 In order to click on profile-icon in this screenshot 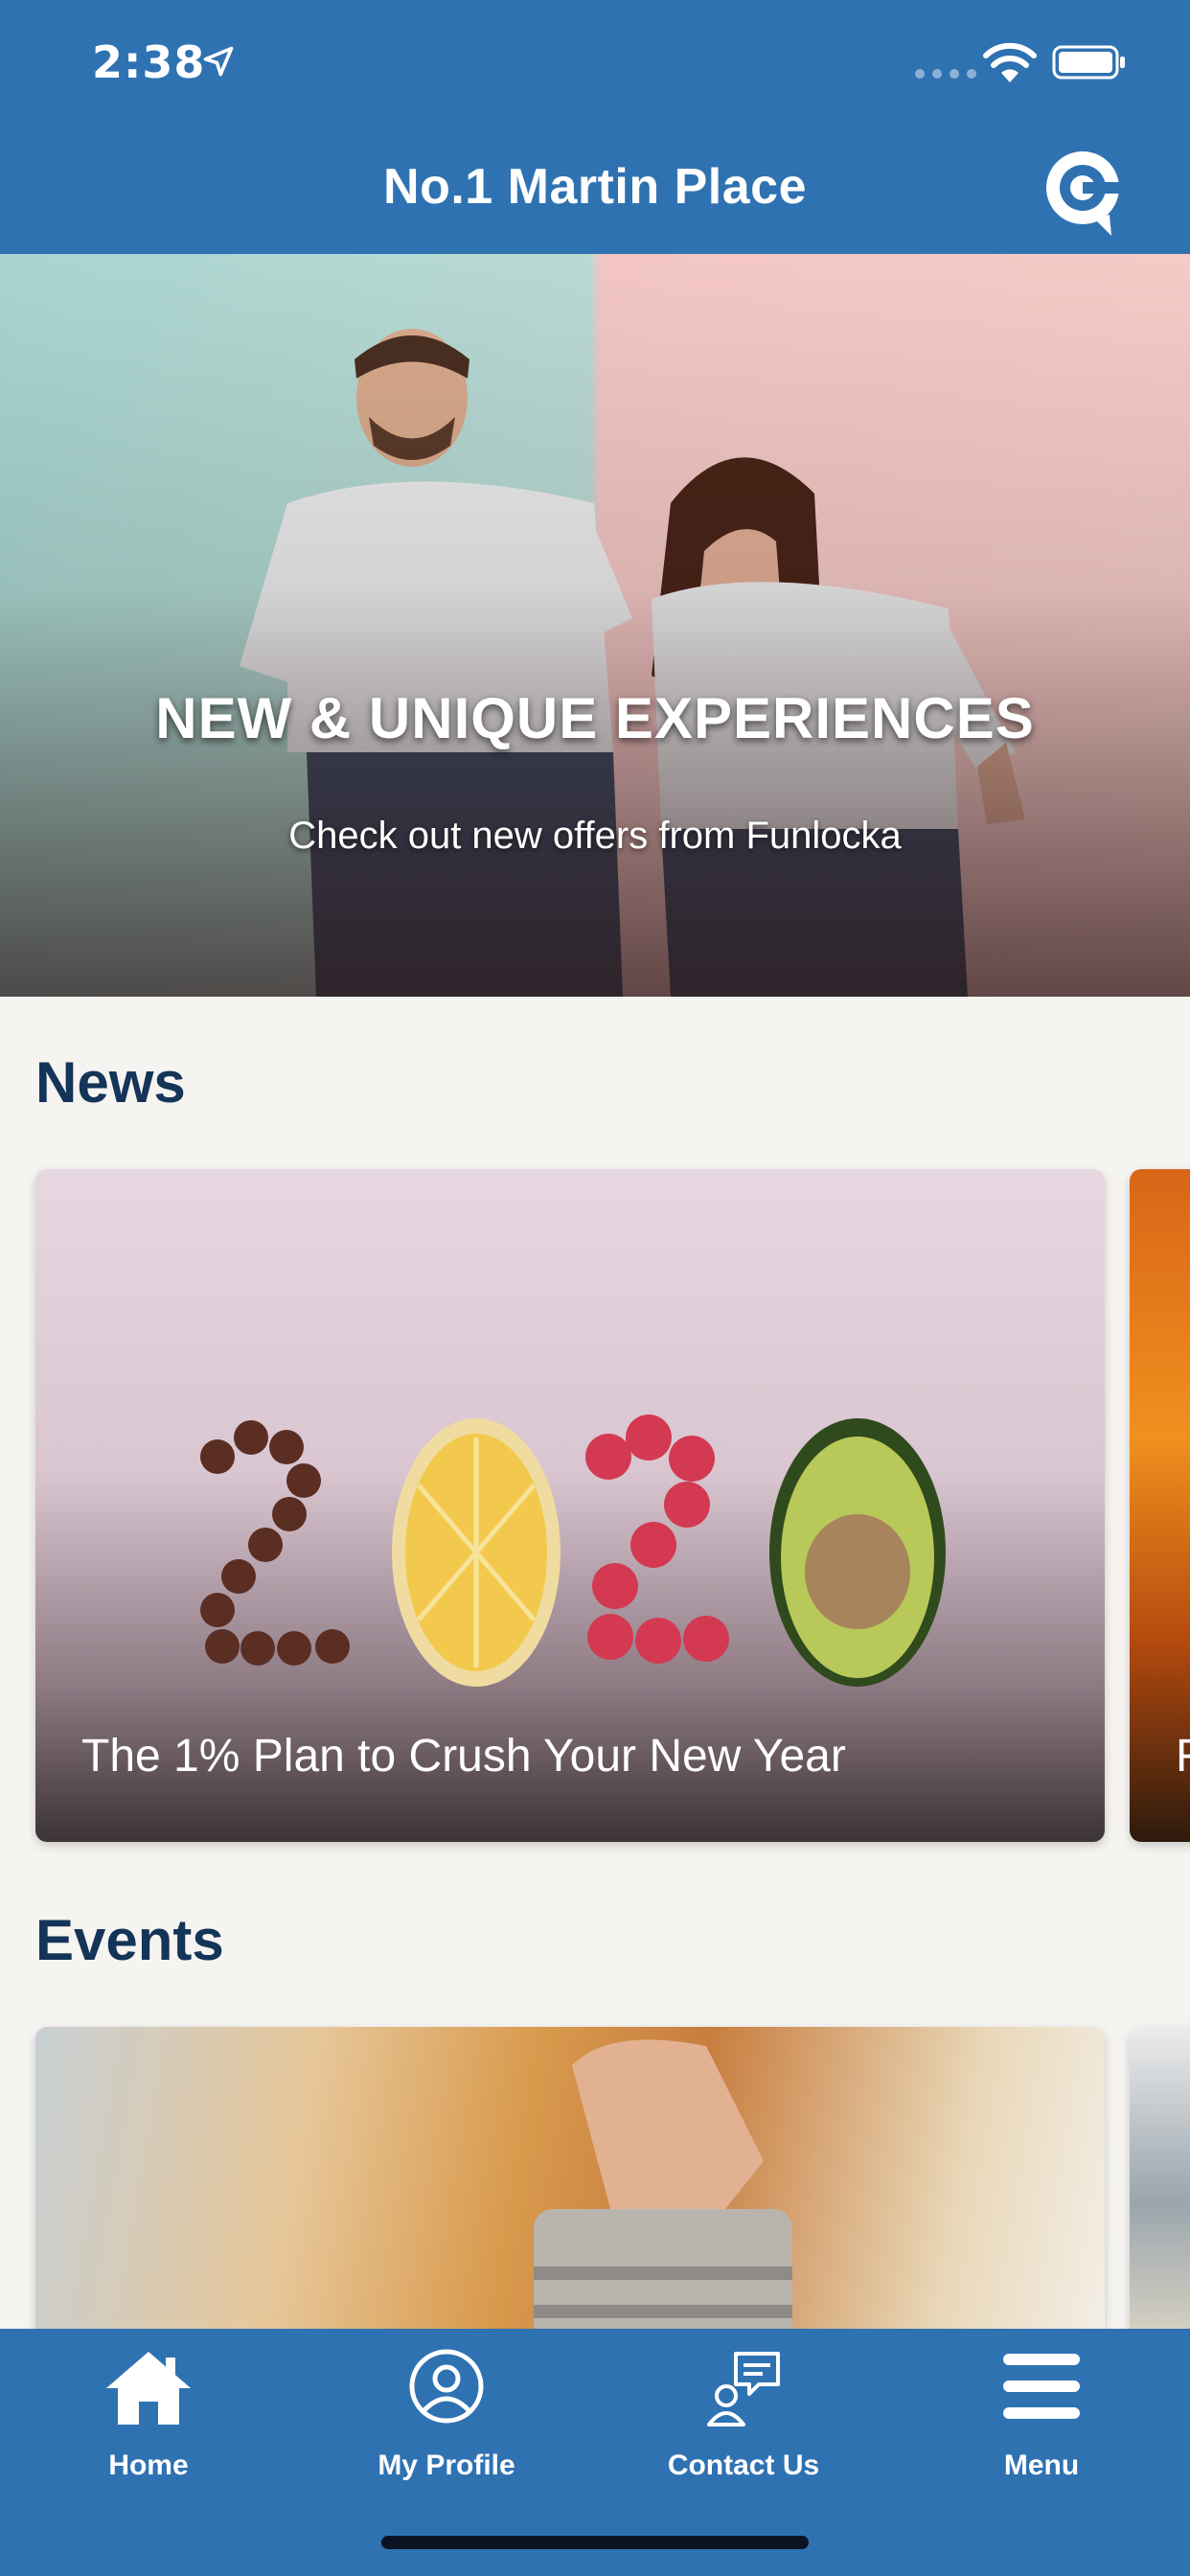, I will do `click(447, 2386)`.